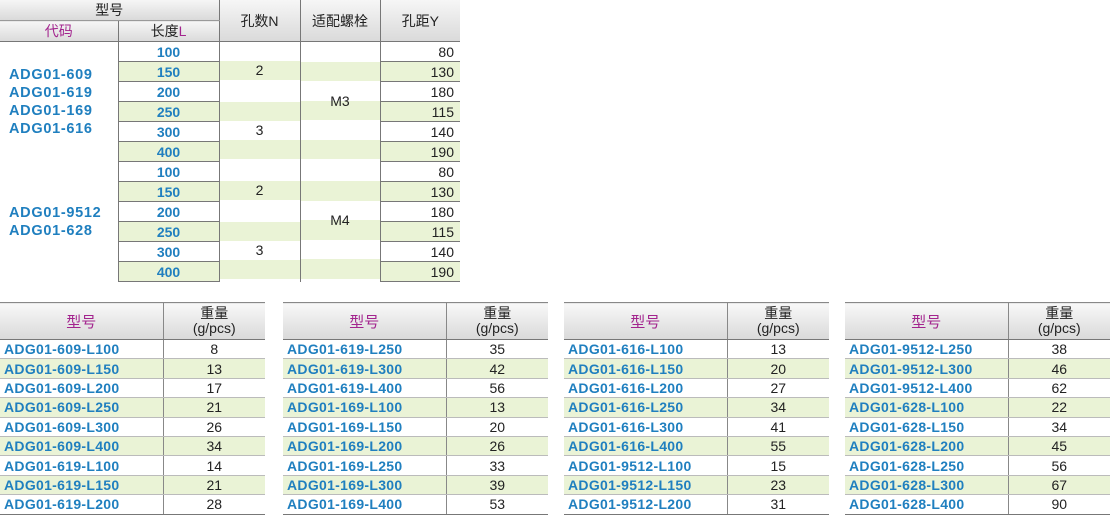 The height and width of the screenshot is (519, 1110). I want to click on weight-row: ADG01-616-L400 55, so click(696, 446).